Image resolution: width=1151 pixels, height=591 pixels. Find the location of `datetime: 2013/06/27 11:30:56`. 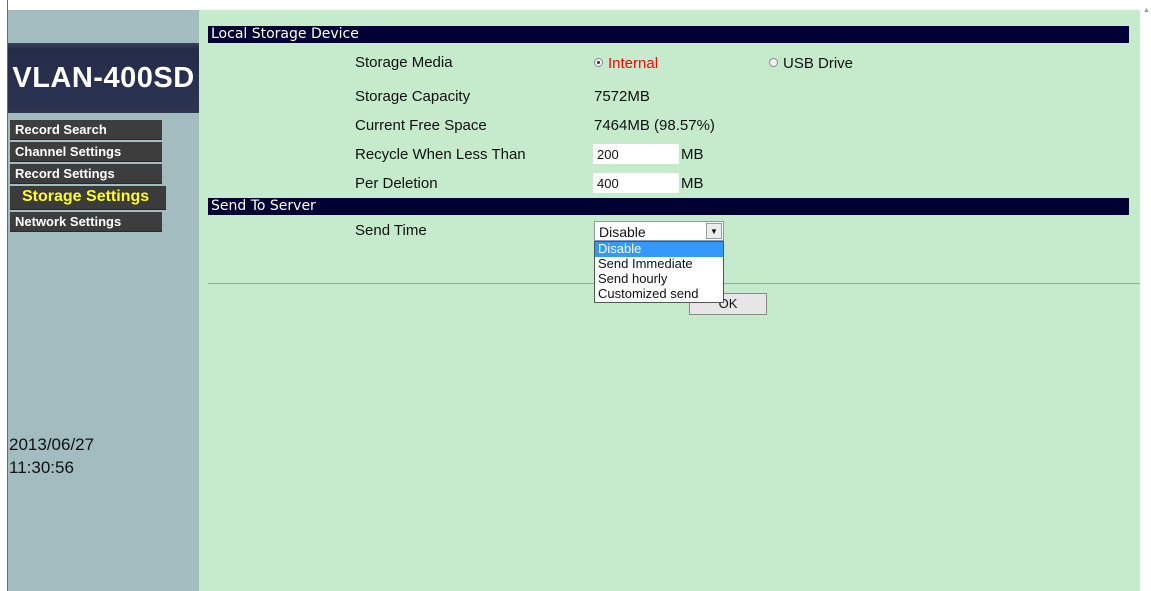

datetime: 2013/06/27 11:30:56 is located at coordinates (51, 456).